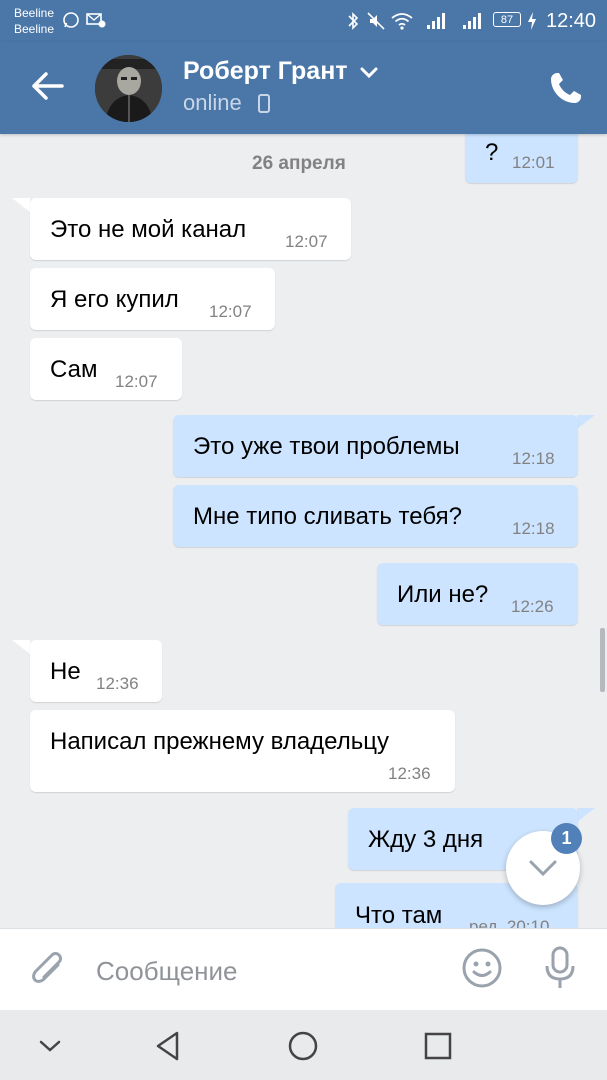 This screenshot has height=1080, width=607. What do you see at coordinates (303, 88) in the screenshot?
I see `chat-header: Роберт Грант online` at bounding box center [303, 88].